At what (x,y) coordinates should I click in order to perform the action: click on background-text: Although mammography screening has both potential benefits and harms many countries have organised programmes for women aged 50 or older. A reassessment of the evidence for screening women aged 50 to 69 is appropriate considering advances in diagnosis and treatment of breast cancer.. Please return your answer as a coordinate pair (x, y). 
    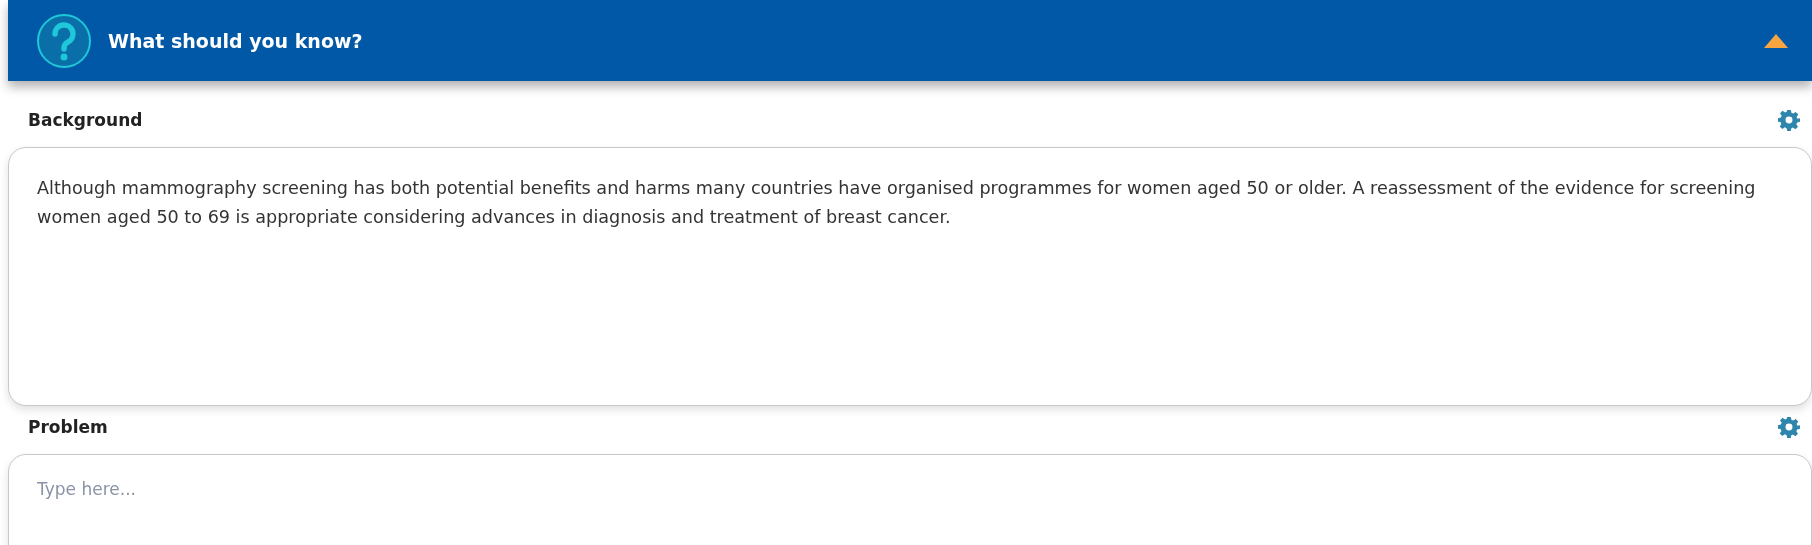
    Looking at the image, I should click on (897, 203).